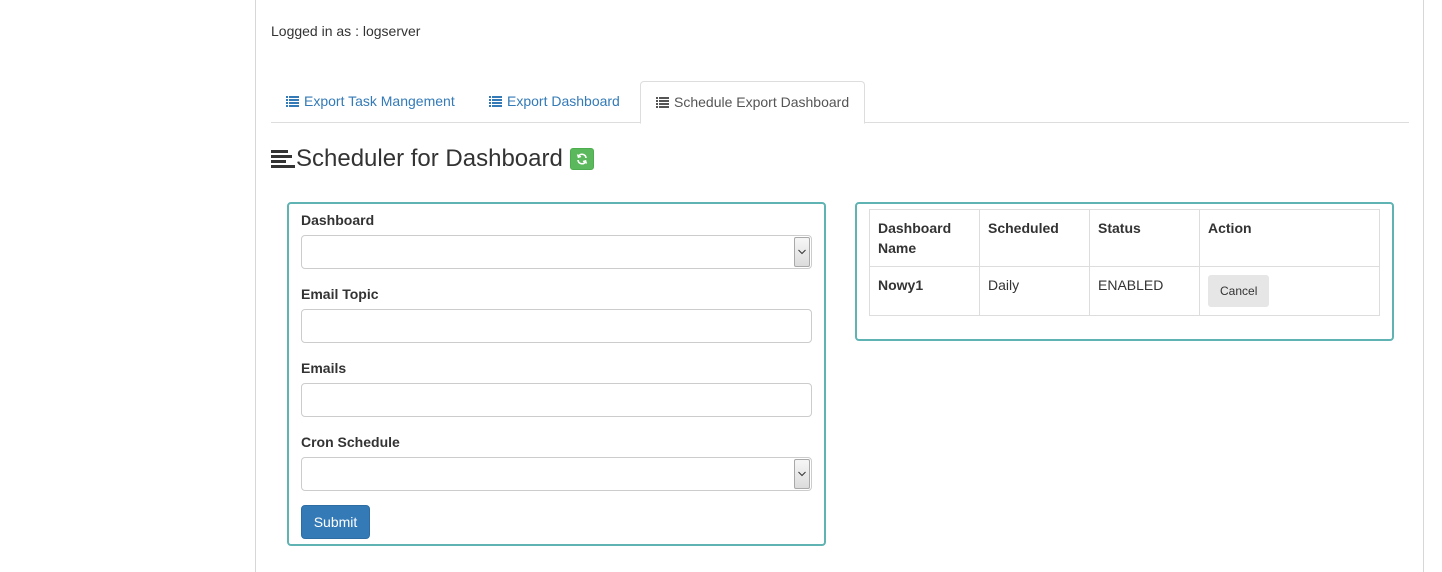 Image resolution: width=1442 pixels, height=572 pixels. I want to click on tab-label: Export Dashboard, so click(563, 101).